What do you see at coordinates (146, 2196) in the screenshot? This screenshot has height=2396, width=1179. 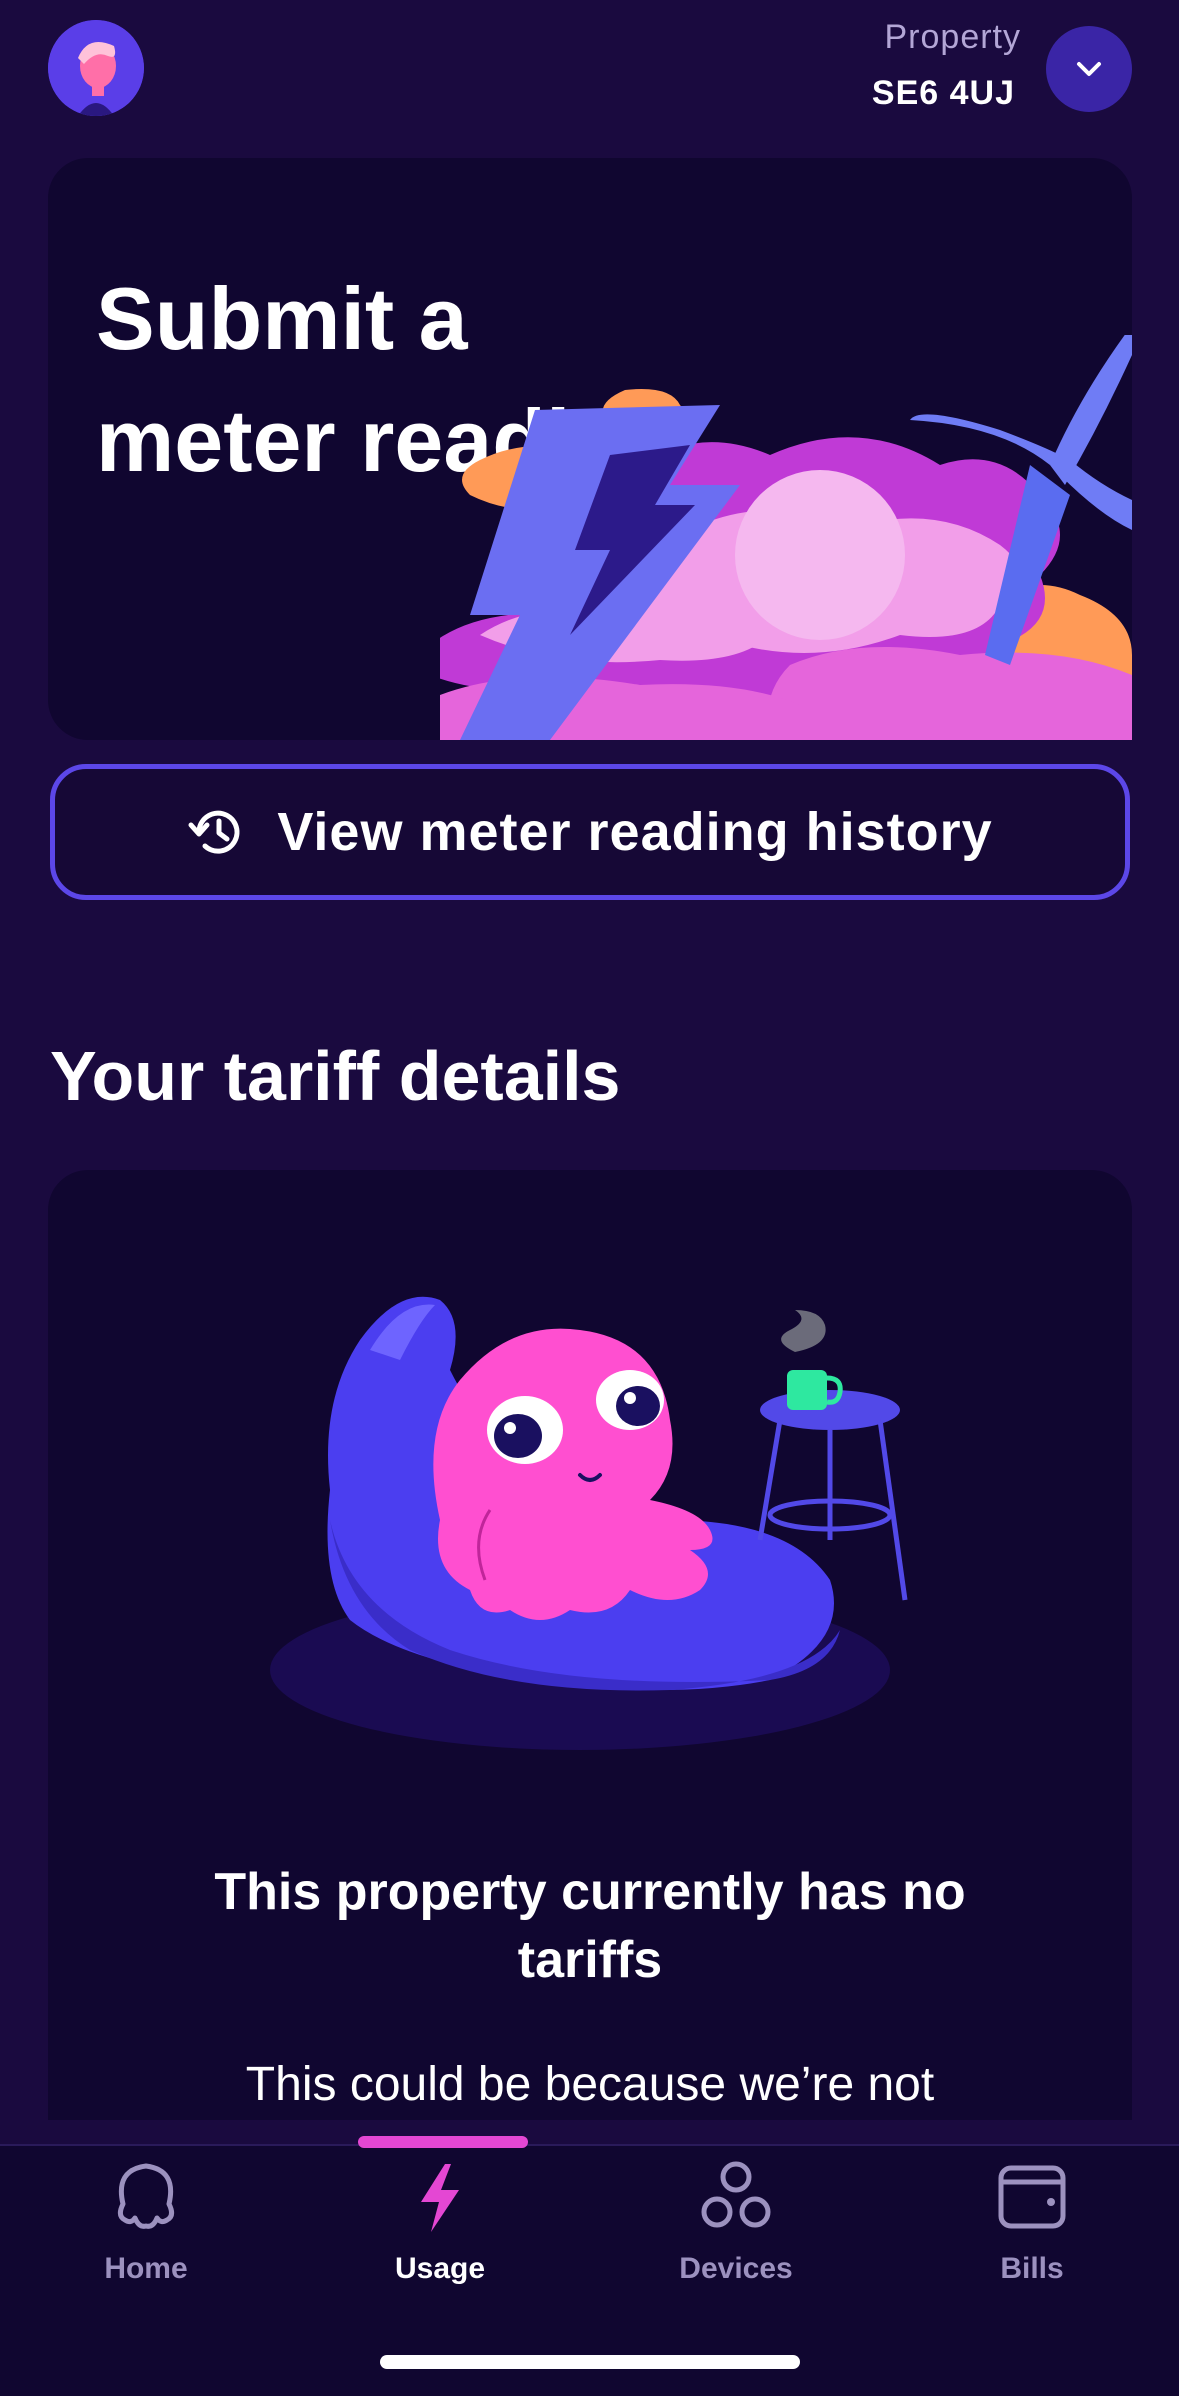 I see `octopus-icon` at bounding box center [146, 2196].